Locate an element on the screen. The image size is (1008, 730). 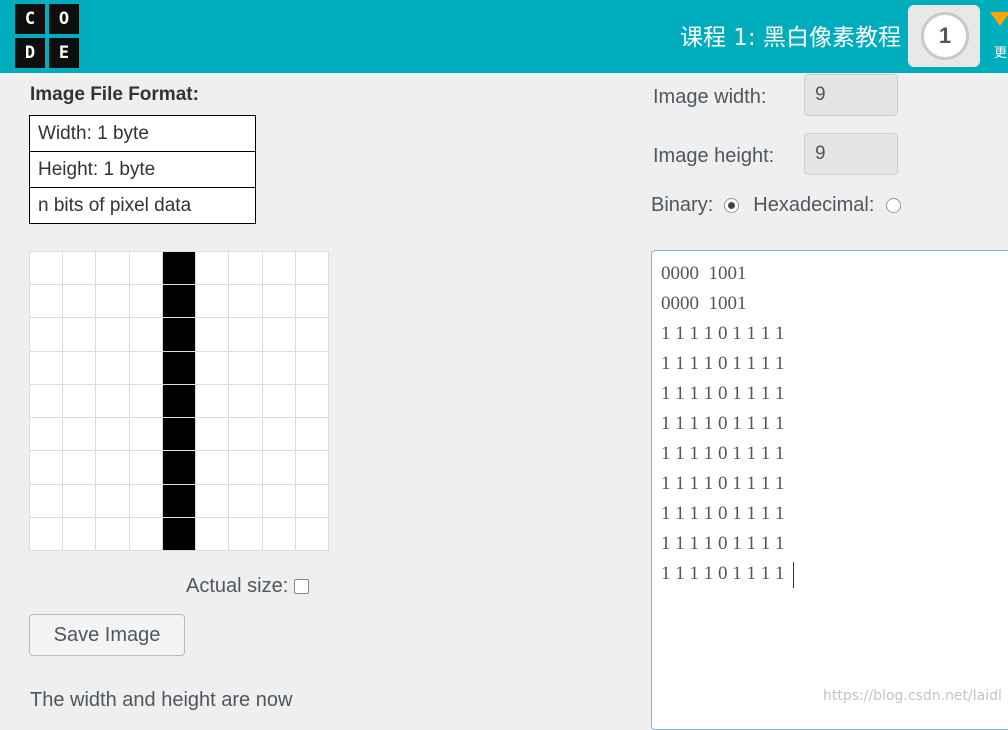
actual-size-checkbox is located at coordinates (302, 586).